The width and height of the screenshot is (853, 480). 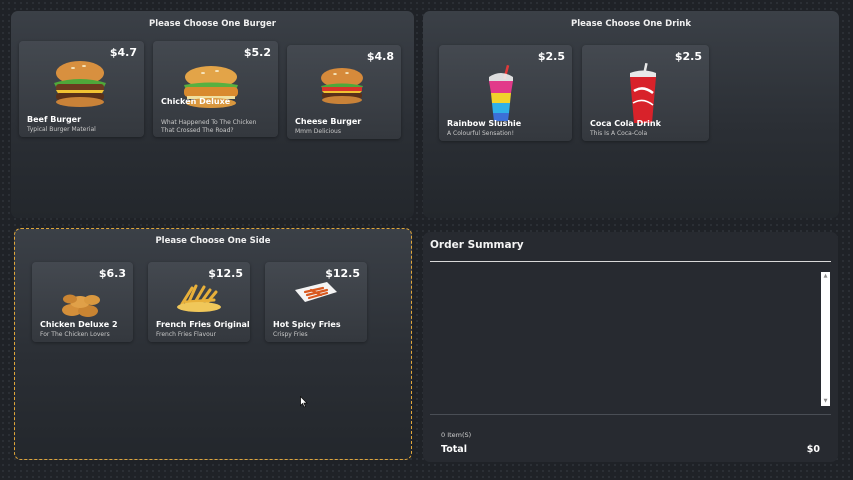 I want to click on burger-panel-title: Please Choose One Burger, so click(x=212, y=24).